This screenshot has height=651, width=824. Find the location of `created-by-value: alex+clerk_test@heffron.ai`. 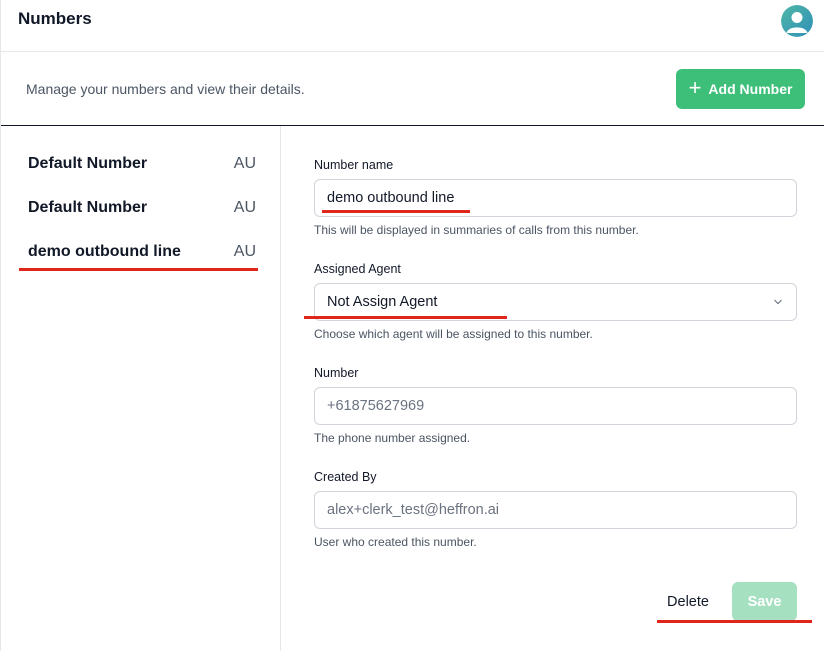

created-by-value: alex+clerk_test@heffron.ai is located at coordinates (413, 510).